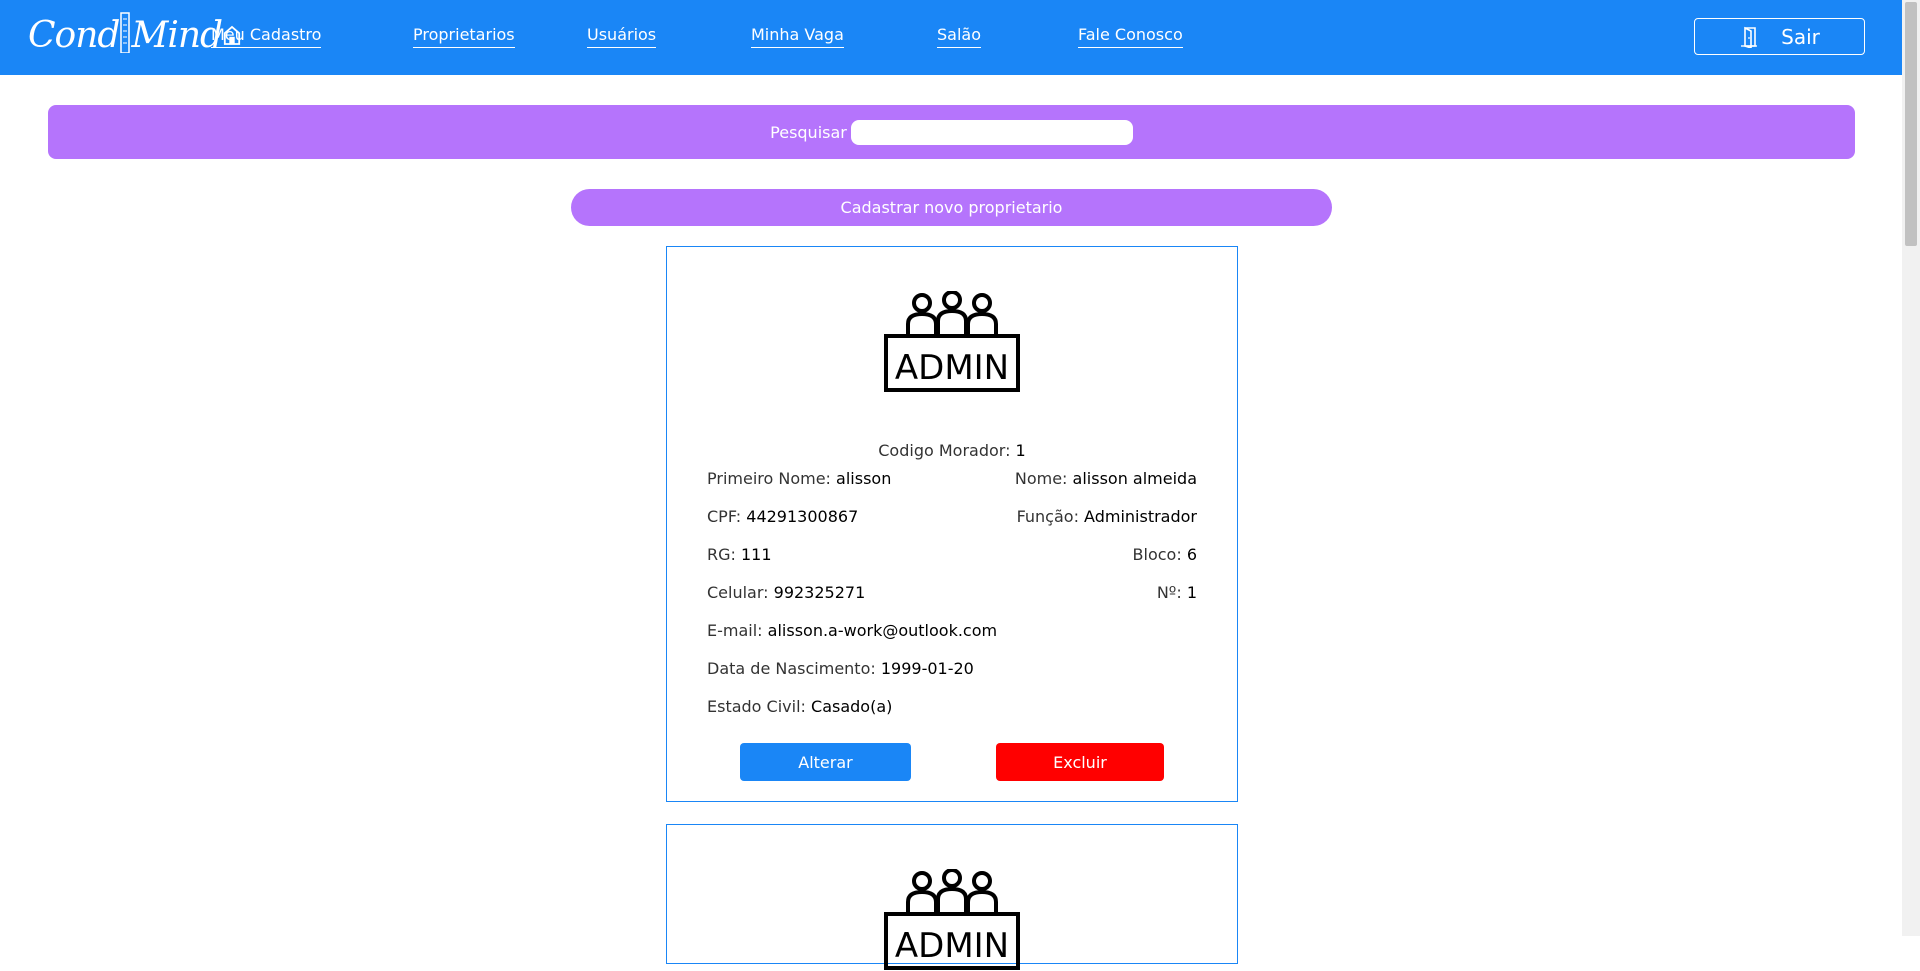 The width and height of the screenshot is (1920, 971). What do you see at coordinates (1176, 592) in the screenshot?
I see `field-numero: Nº: 1` at bounding box center [1176, 592].